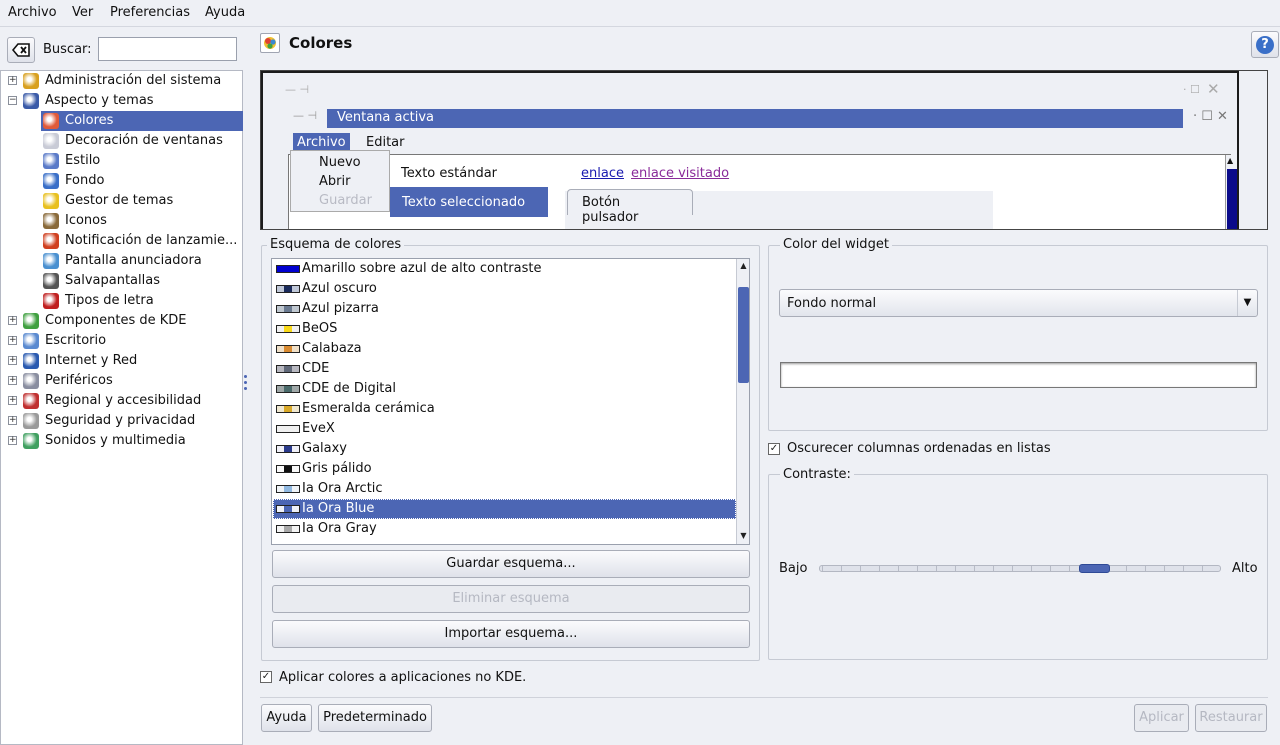 Image resolution: width=1280 pixels, height=745 pixels. I want to click on tree-item: − Aspecto y temas, so click(121, 101).